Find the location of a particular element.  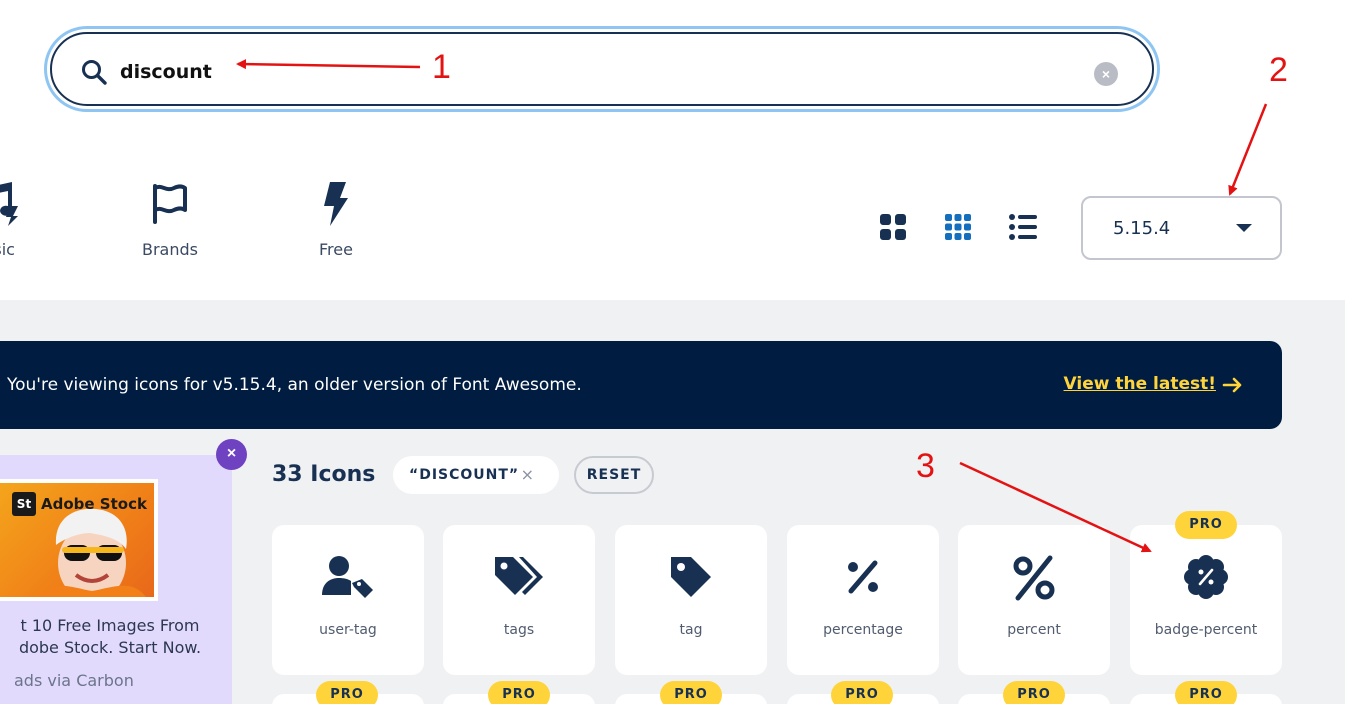

small-grid-icon is located at coordinates (958, 227).